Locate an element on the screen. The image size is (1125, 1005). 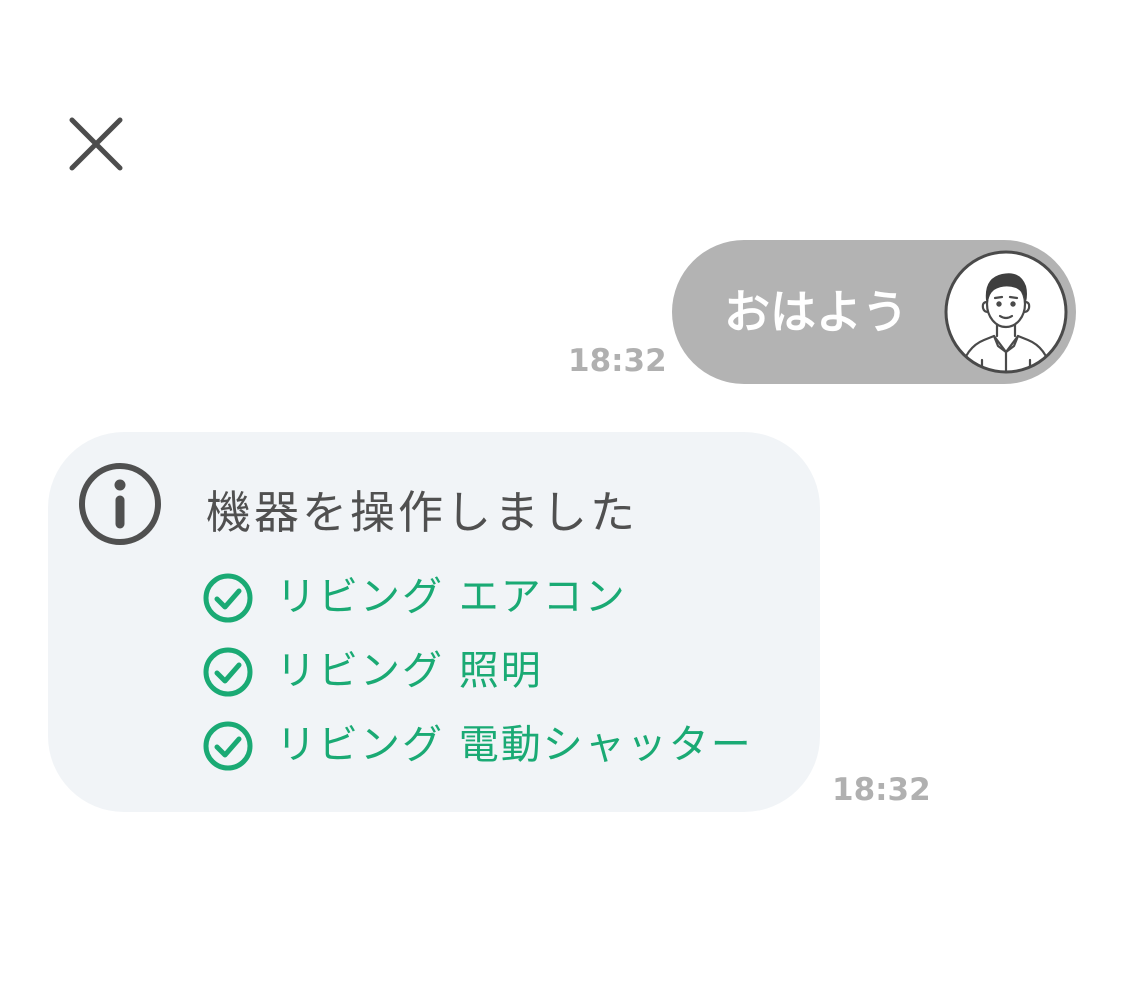
device-item-label: リビング エアコン is located at coordinates (451, 597).